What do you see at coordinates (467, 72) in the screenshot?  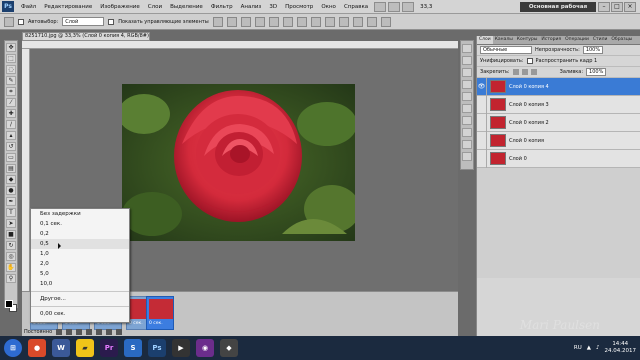 I see `info-panel-icon` at bounding box center [467, 72].